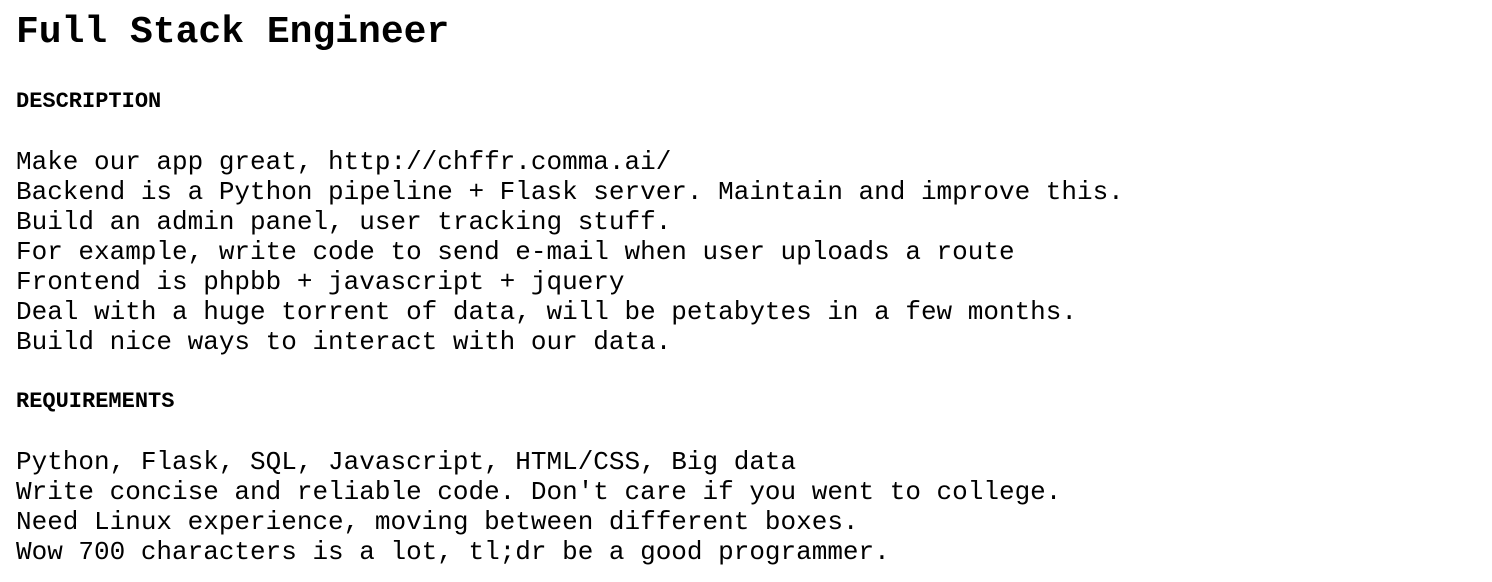 The image size is (1492, 582). What do you see at coordinates (233, 32) in the screenshot?
I see `page-title: Full Stack Engineer` at bounding box center [233, 32].